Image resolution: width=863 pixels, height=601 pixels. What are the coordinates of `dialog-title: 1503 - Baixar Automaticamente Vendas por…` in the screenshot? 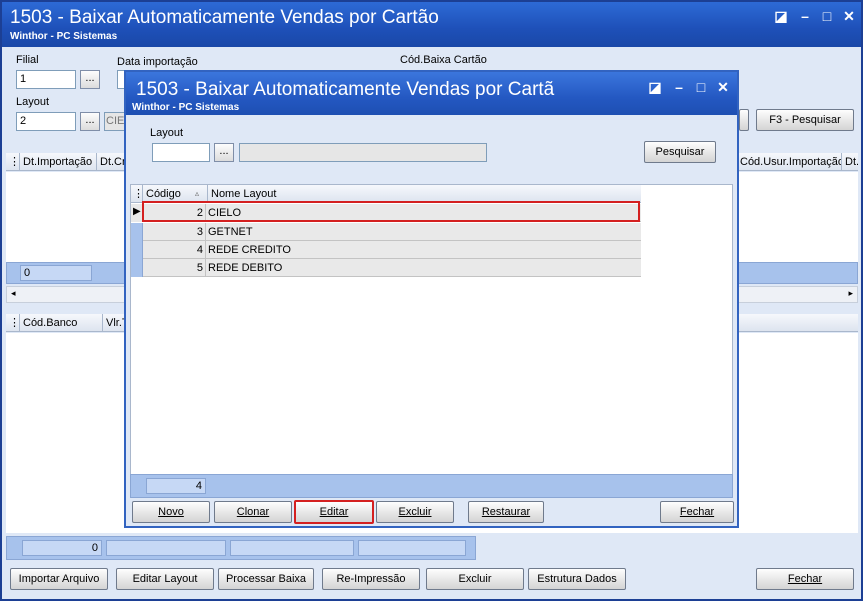 It's located at (345, 89).